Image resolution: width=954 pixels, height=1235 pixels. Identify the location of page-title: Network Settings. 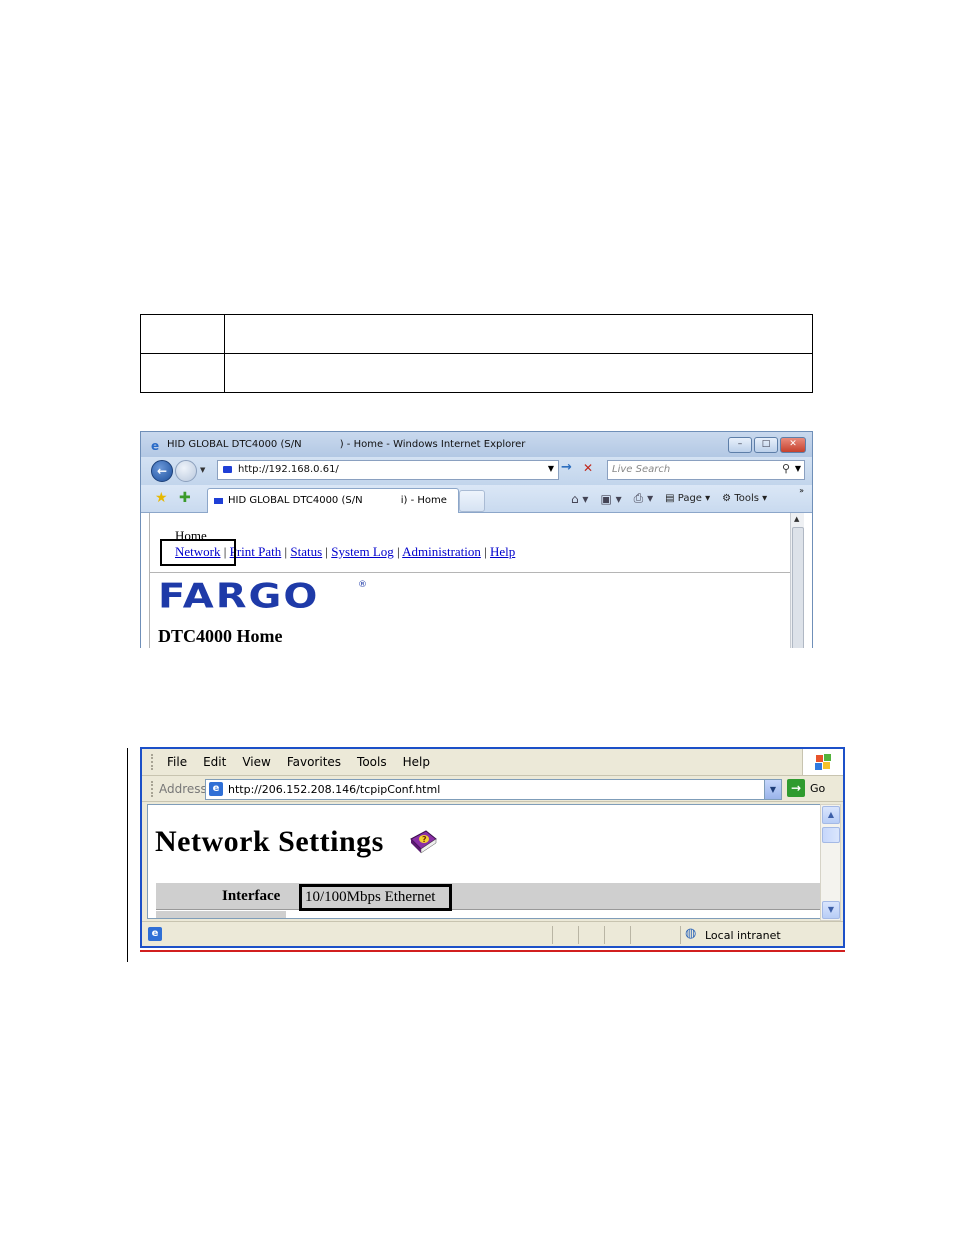
(269, 841).